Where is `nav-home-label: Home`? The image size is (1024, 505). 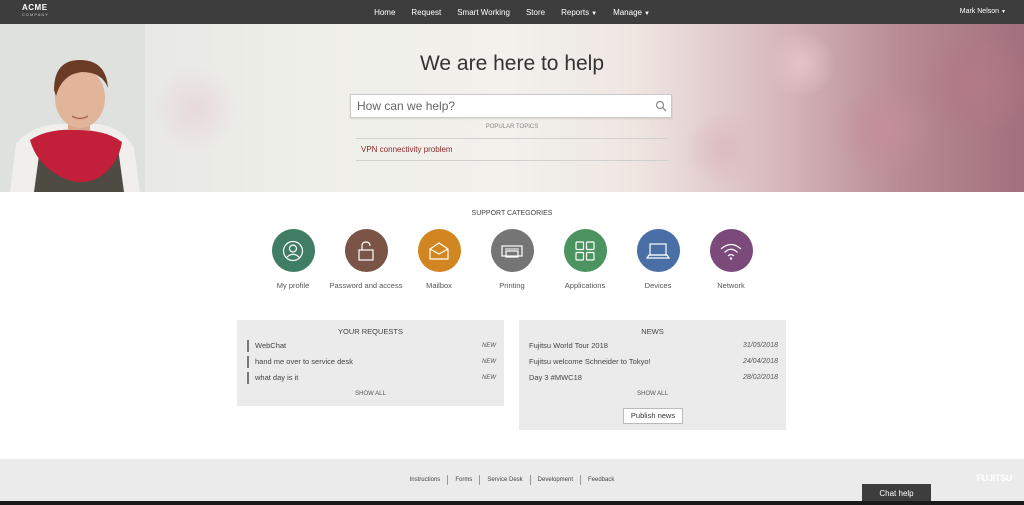
nav-home-label: Home is located at coordinates (385, 12).